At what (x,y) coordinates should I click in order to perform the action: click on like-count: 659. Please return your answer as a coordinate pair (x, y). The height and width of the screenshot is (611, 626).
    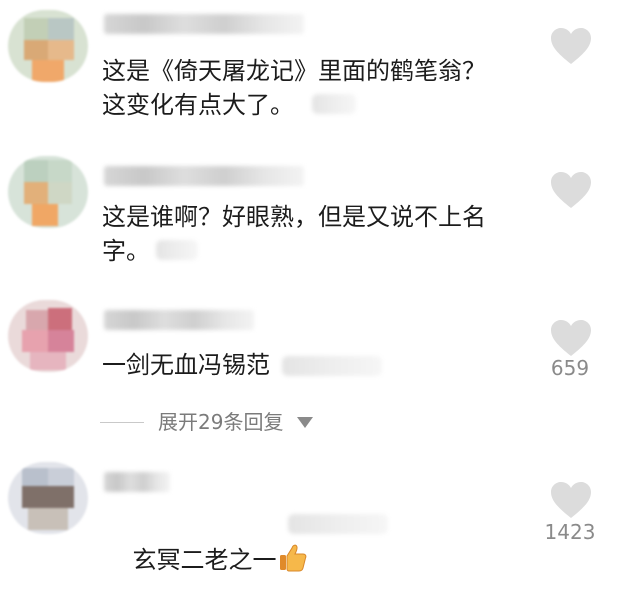
    Looking at the image, I should click on (570, 368).